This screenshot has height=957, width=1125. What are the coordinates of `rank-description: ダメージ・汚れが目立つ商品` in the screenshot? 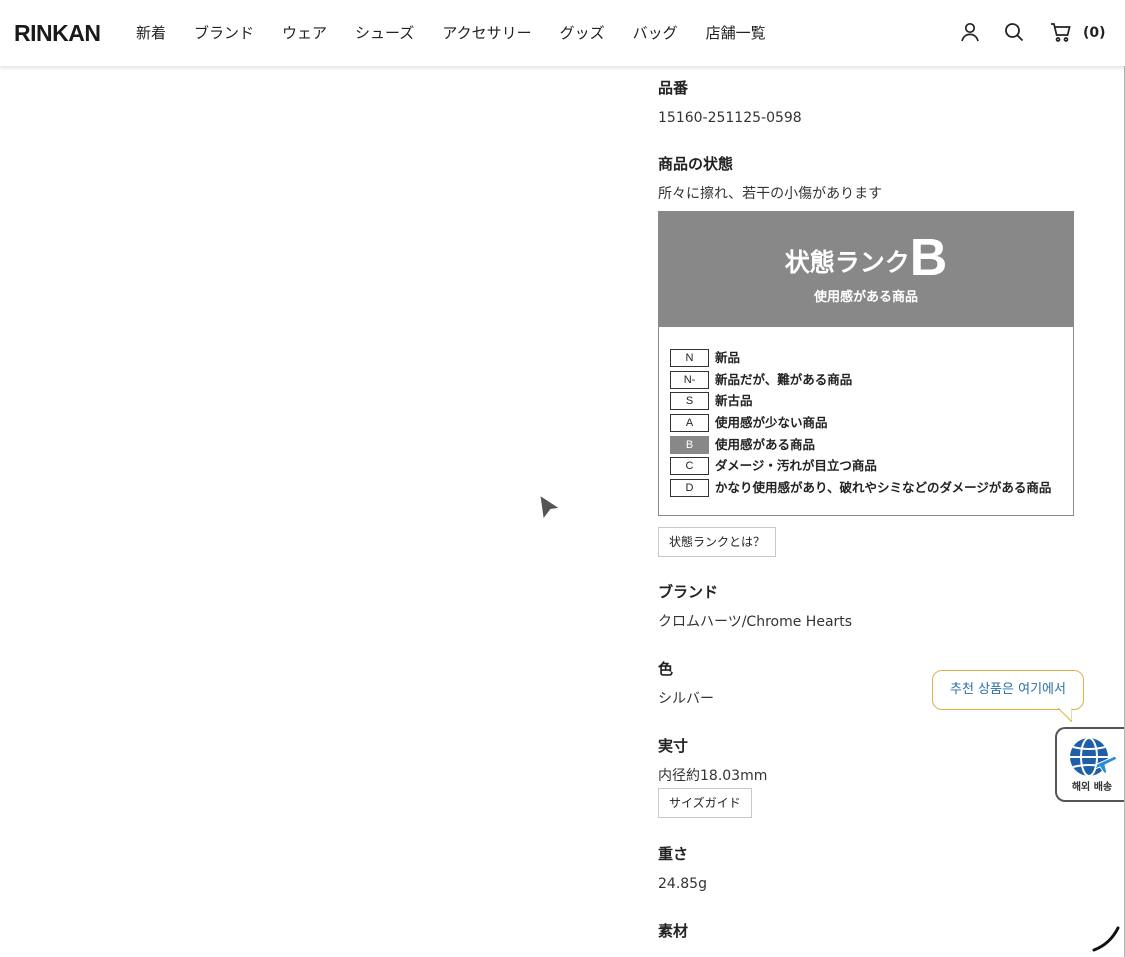 It's located at (796, 466).